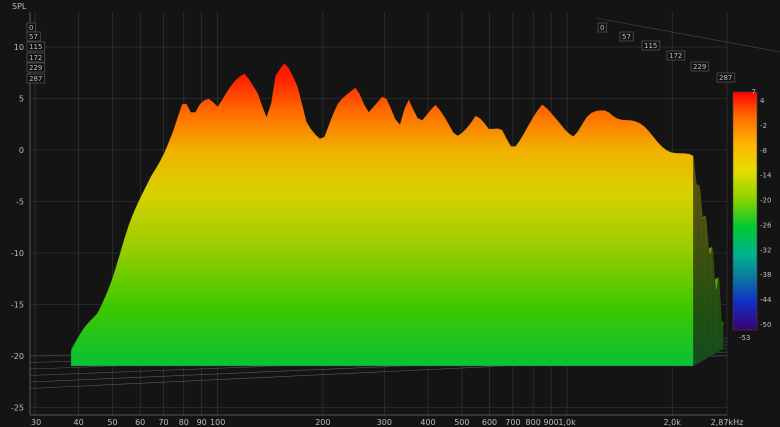  I want to click on colorbar-tick-label: -26, so click(766, 225).